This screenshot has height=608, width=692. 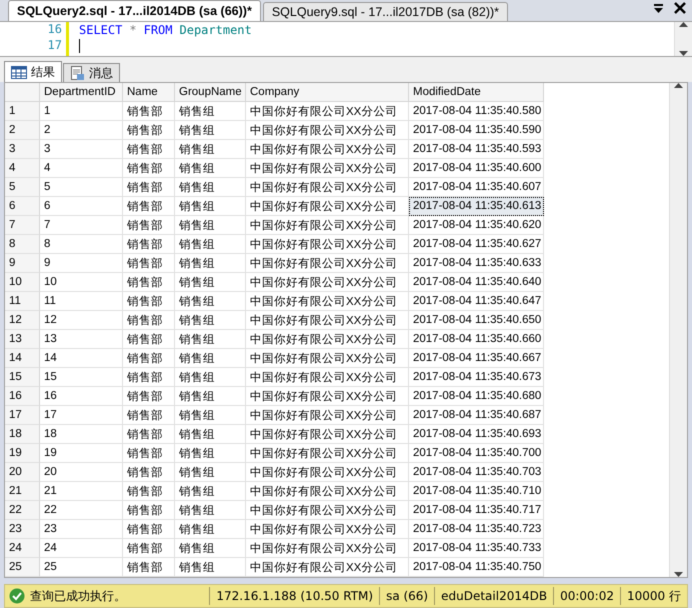 What do you see at coordinates (81, 112) in the screenshot?
I see `table-cell: 1` at bounding box center [81, 112].